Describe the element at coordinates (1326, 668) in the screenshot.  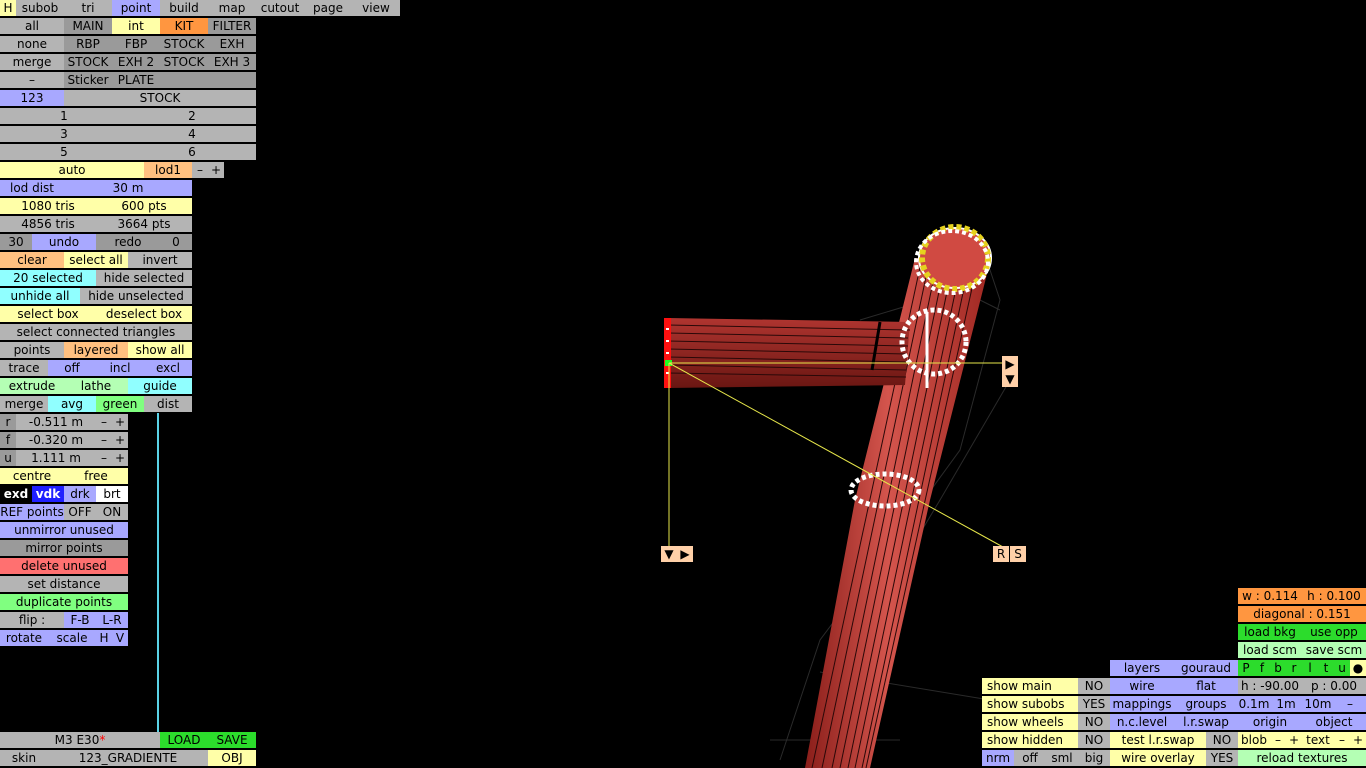
I see `view-t: t` at that location.